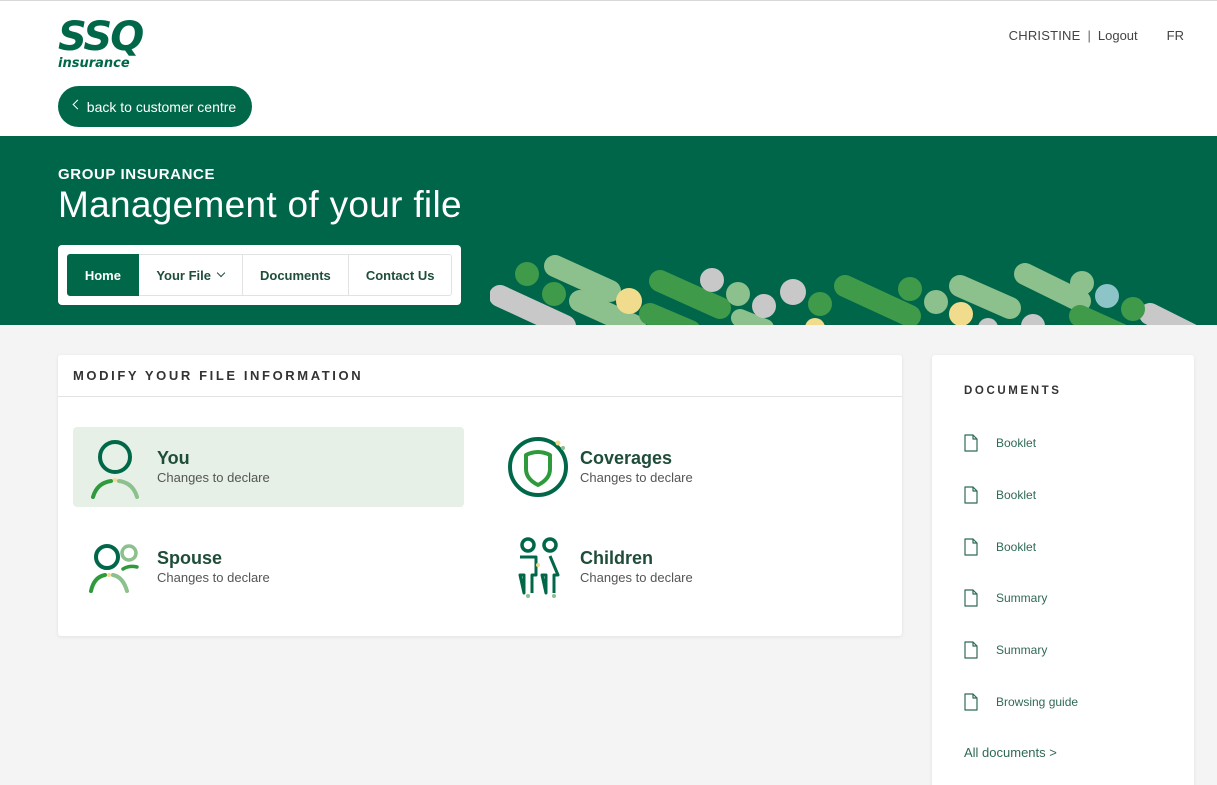 Image resolution: width=1217 pixels, height=785 pixels. What do you see at coordinates (617, 558) in the screenshot?
I see `tile-children-title: Children` at bounding box center [617, 558].